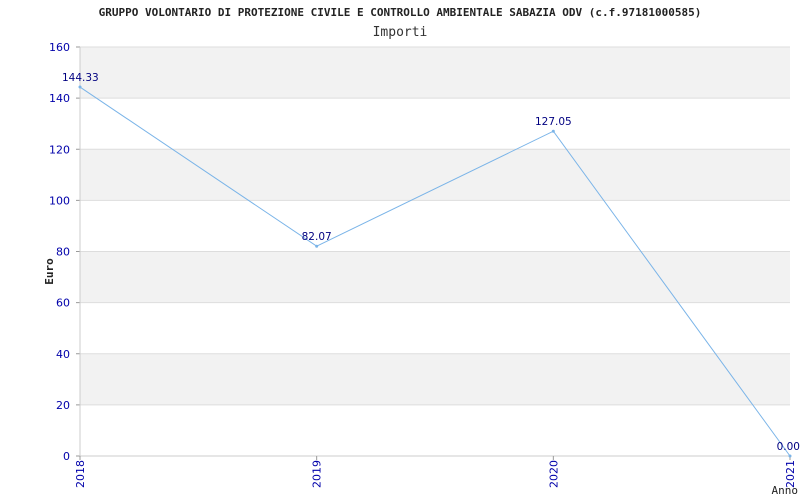 The width and height of the screenshot is (800, 500). What do you see at coordinates (553, 122) in the screenshot?
I see `data-label: 127.05` at bounding box center [553, 122].